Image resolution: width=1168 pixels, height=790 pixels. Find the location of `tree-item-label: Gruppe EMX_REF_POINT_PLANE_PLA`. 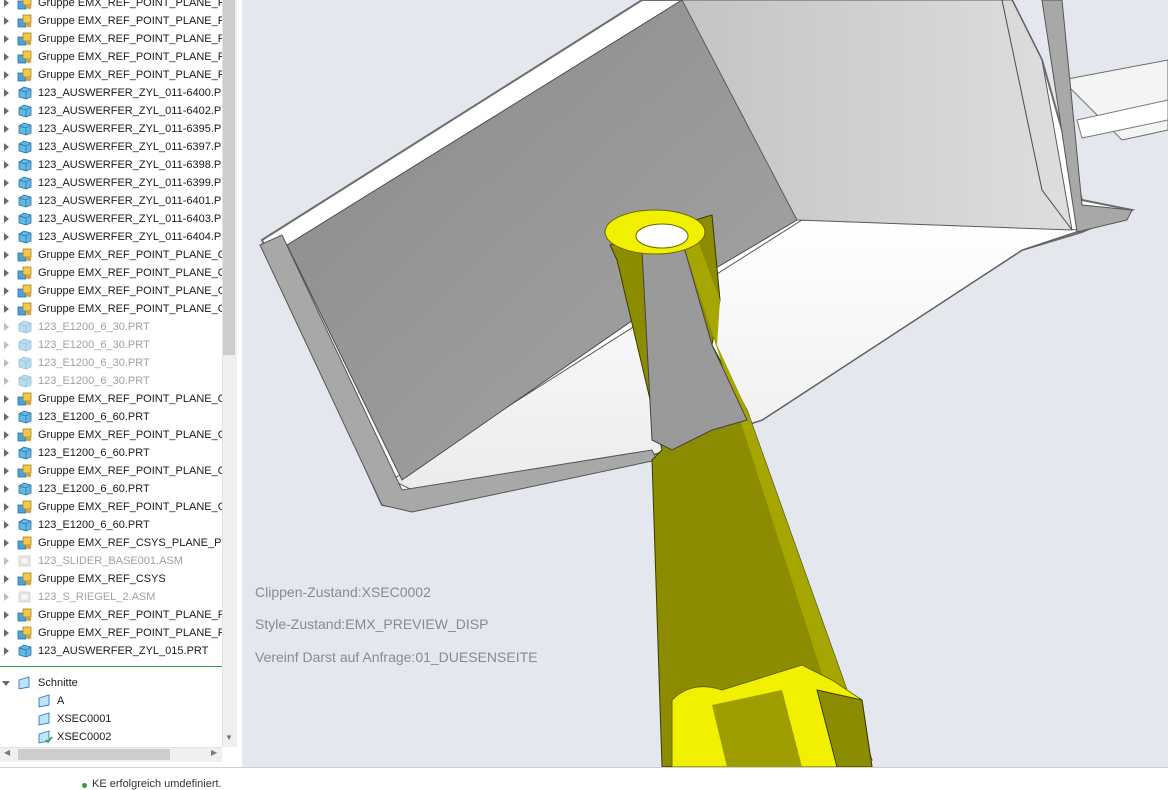

tree-item-label: Gruppe EMX_REF_POINT_PLANE_PLA is located at coordinates (130, 75).